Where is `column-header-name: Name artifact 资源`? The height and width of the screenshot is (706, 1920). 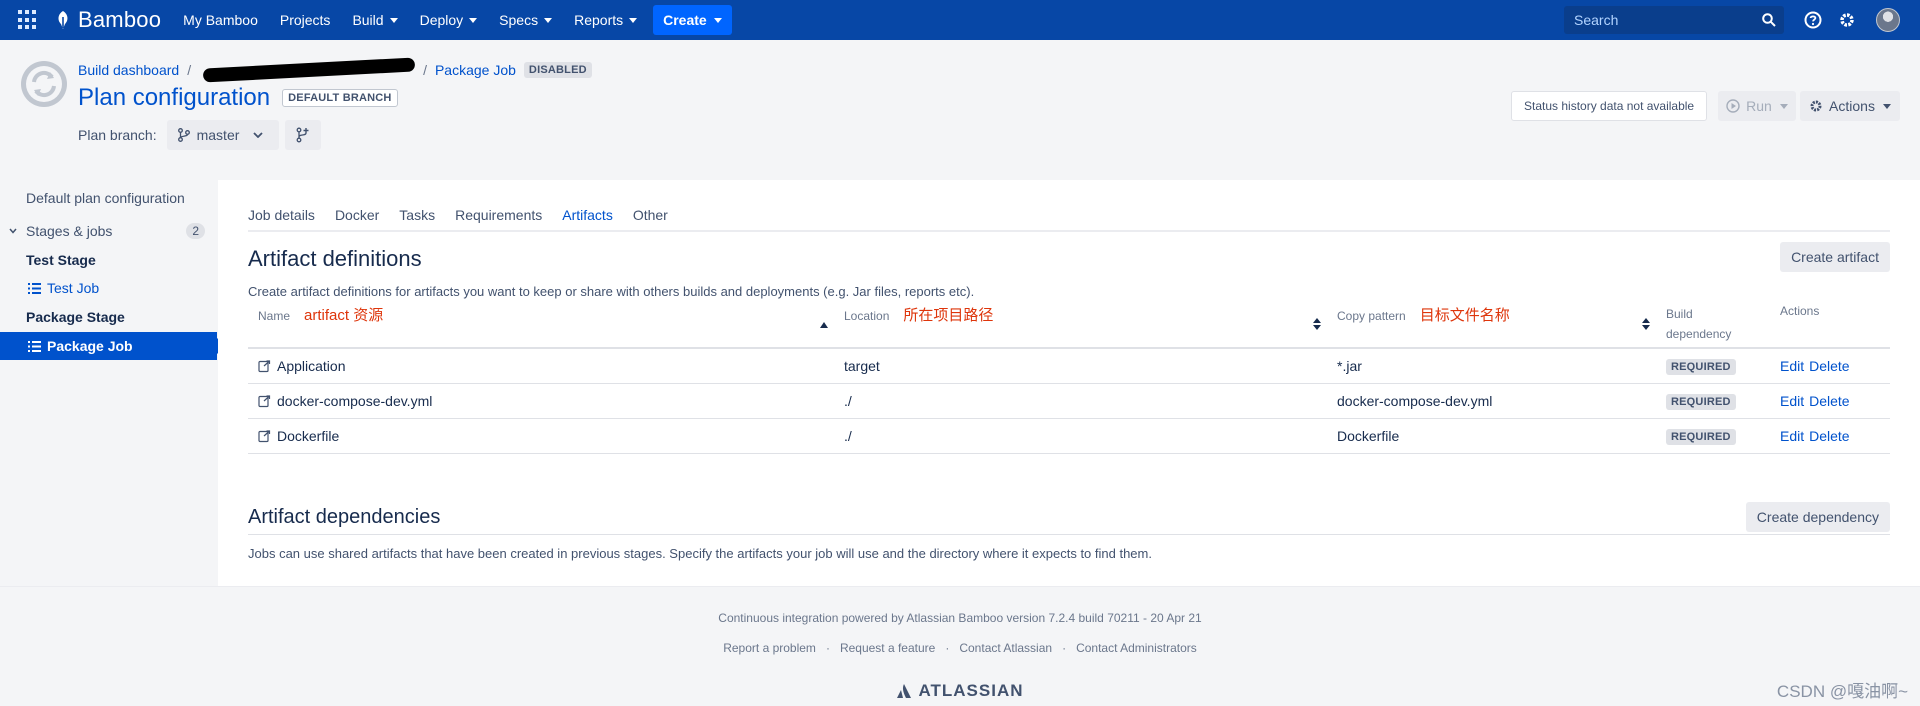
column-header-name: Name artifact 资源 is located at coordinates (541, 326).